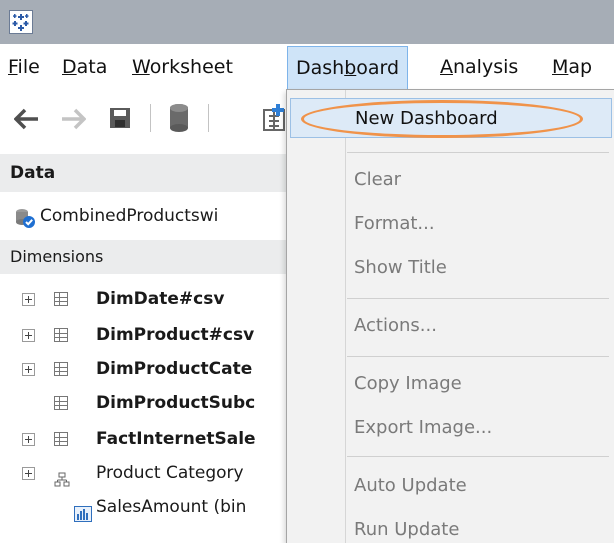  I want to click on tree-item-dimproduct: DimProduct#csv, so click(145, 335).